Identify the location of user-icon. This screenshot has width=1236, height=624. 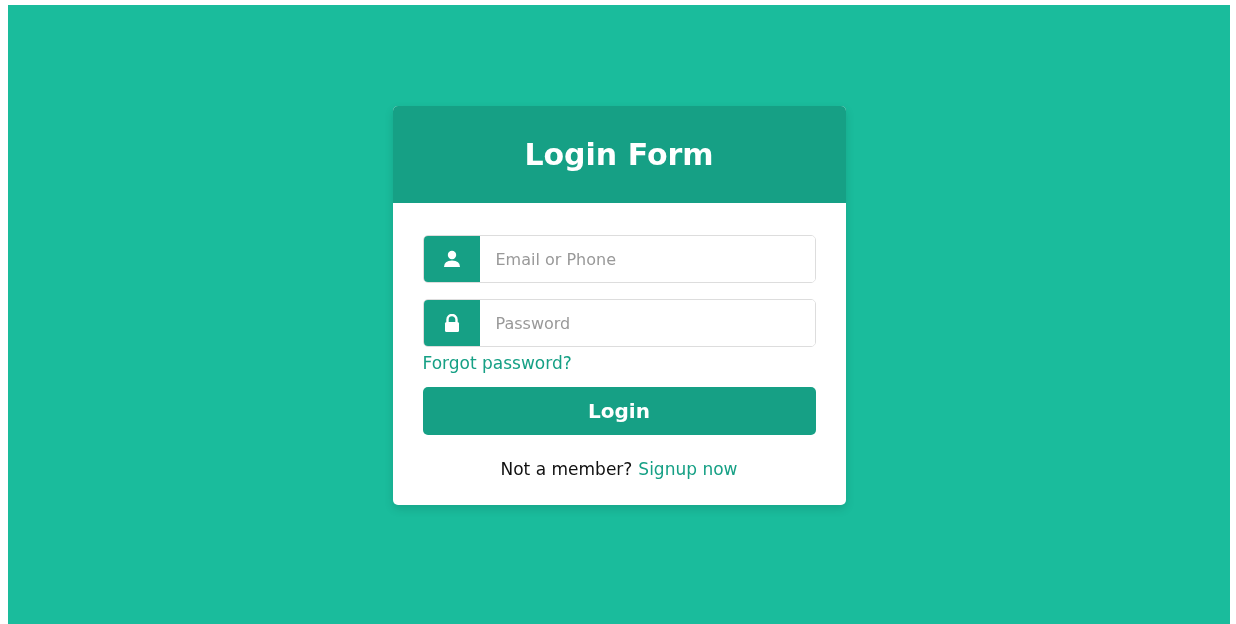
(451, 259).